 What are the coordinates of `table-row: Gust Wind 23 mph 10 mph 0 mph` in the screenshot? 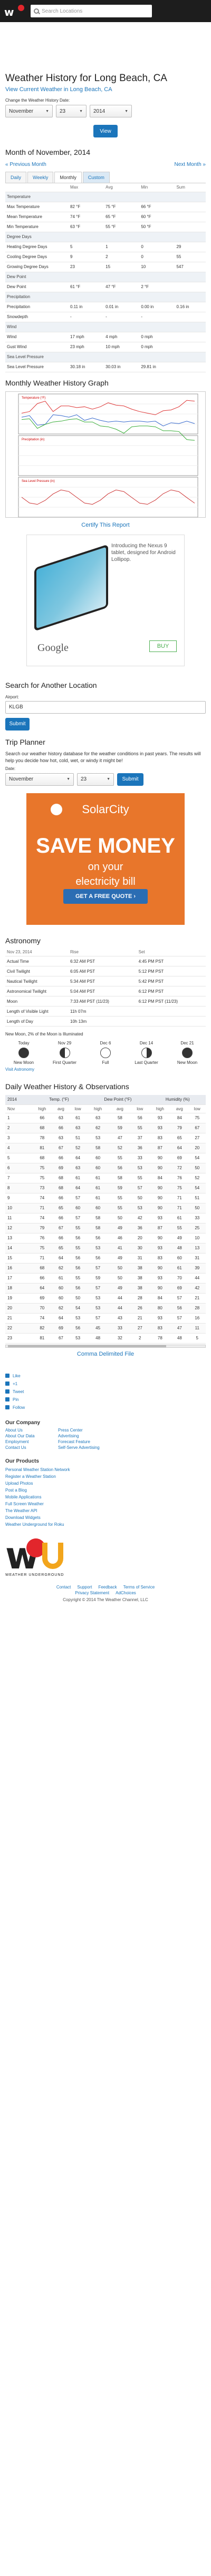 It's located at (105, 347).